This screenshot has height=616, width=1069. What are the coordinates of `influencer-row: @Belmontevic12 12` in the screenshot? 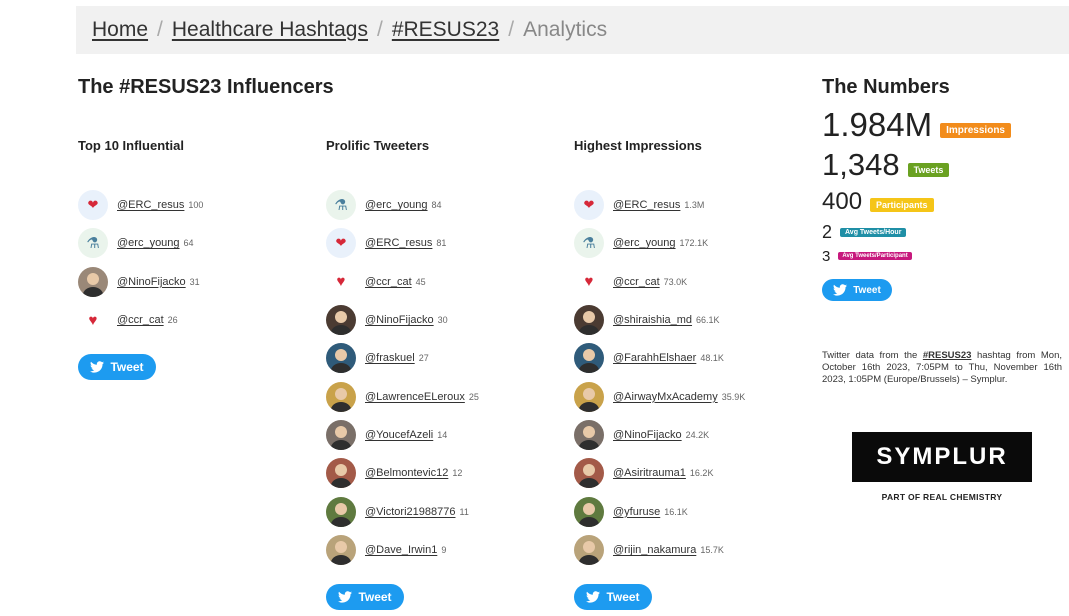 It's located at (446, 473).